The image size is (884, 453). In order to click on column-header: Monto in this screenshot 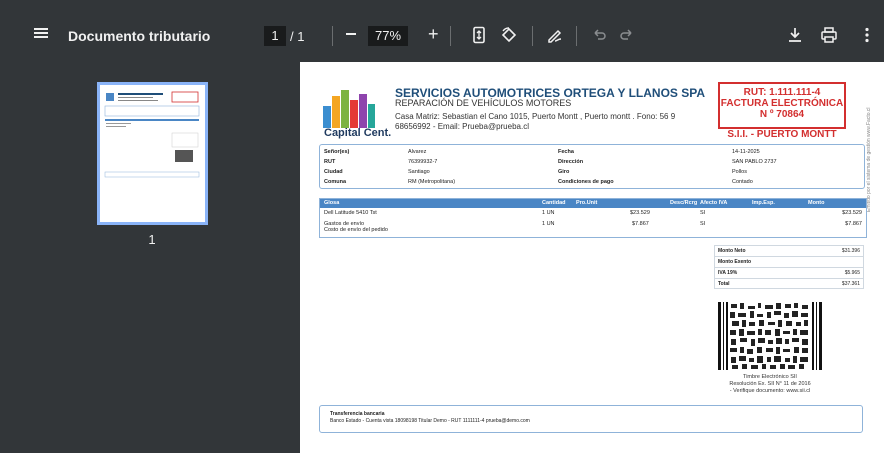, I will do `click(816, 203)`.